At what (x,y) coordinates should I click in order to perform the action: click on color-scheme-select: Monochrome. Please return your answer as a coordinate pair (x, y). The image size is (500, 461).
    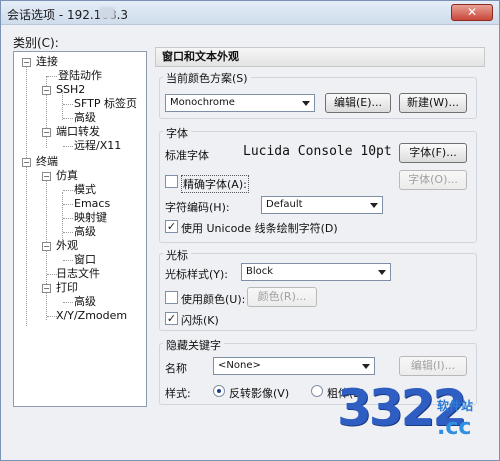
    Looking at the image, I should click on (240, 103).